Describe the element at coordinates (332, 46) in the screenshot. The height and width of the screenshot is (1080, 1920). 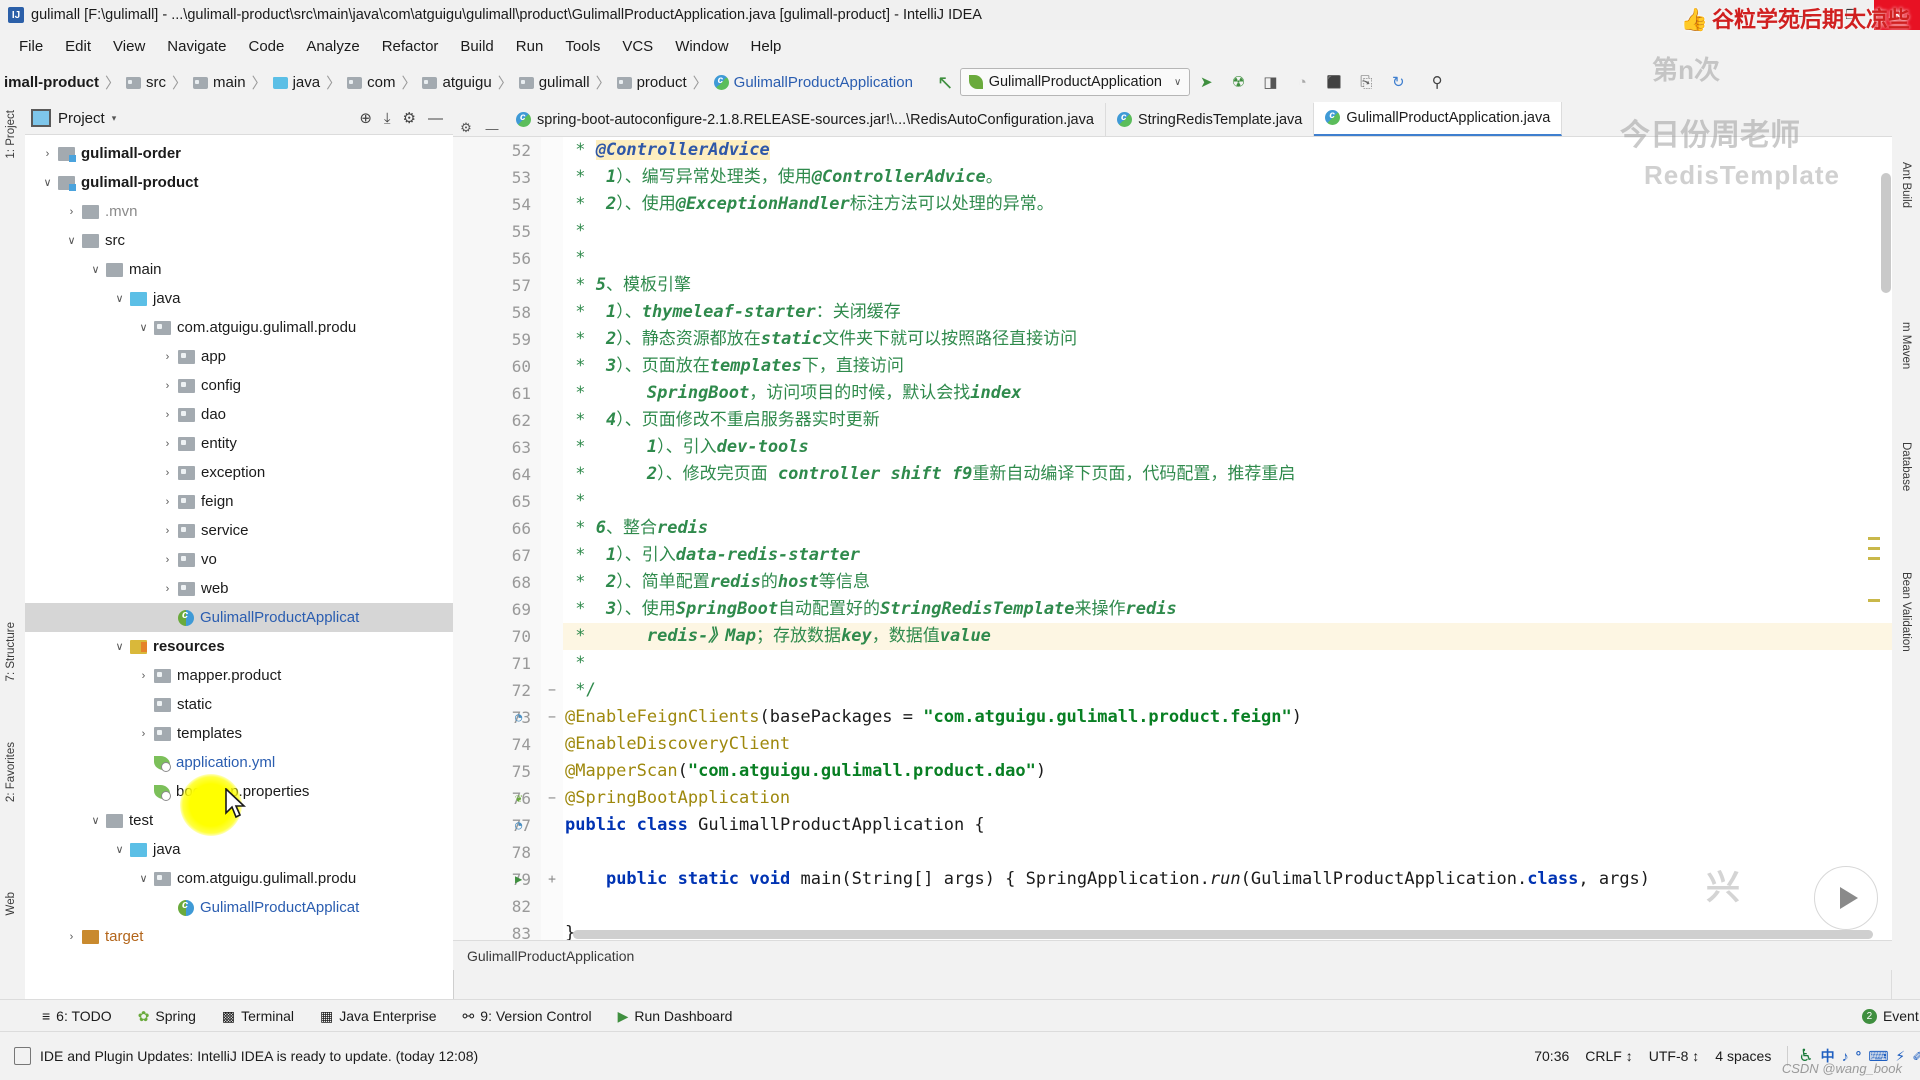
I see `menu-analyze: Analyze` at that location.